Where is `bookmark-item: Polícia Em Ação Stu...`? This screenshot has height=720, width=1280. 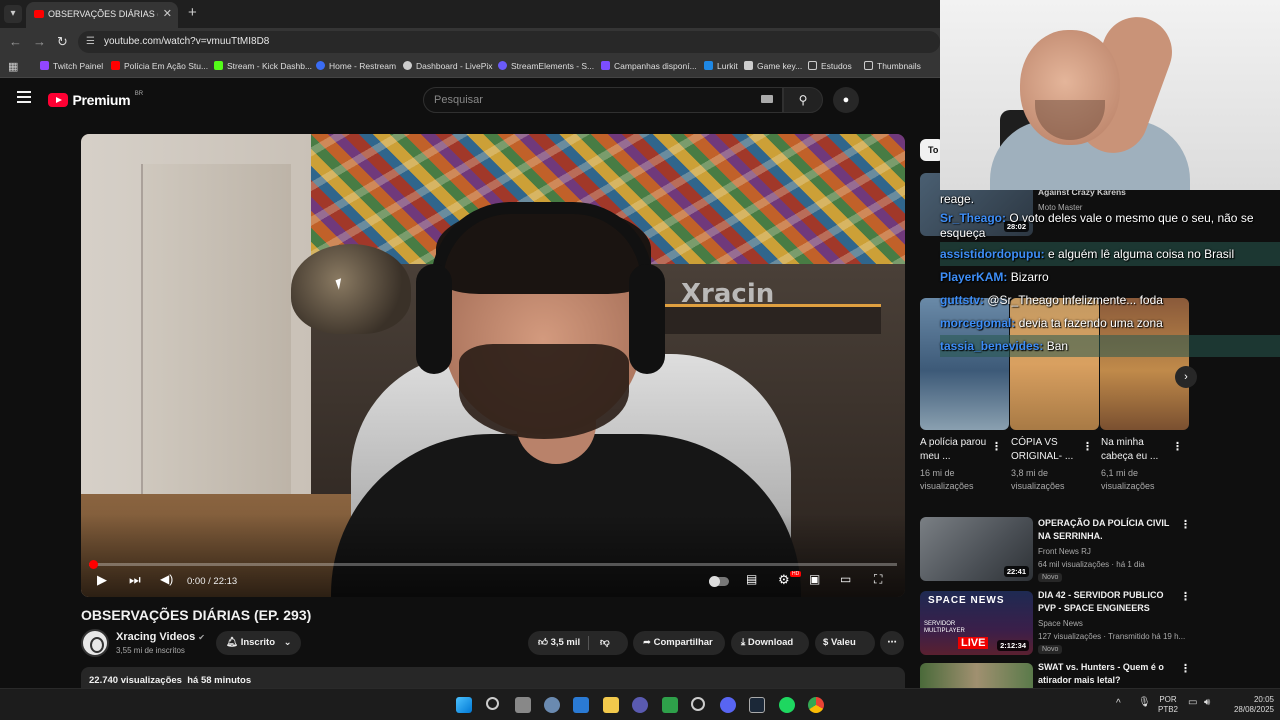 bookmark-item: Polícia Em Ação Stu... is located at coordinates (159, 66).